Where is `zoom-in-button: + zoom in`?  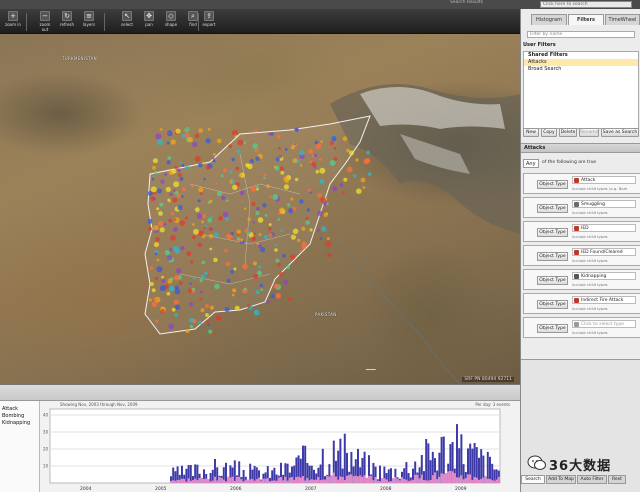
zoom-in-button: + zoom in is located at coordinates (13, 22).